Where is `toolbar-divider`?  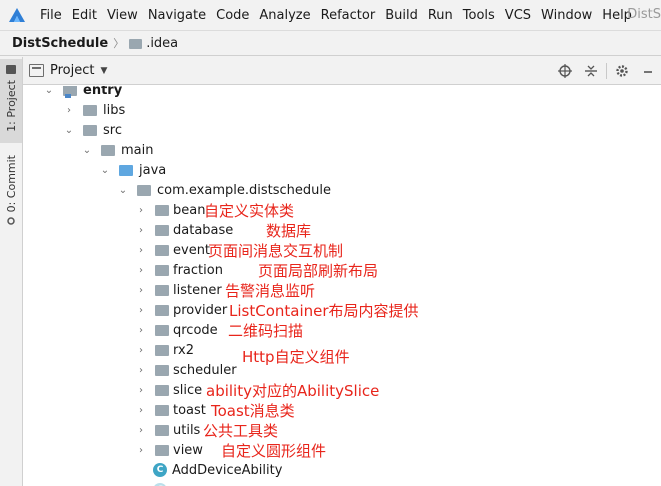
toolbar-divider is located at coordinates (606, 71).